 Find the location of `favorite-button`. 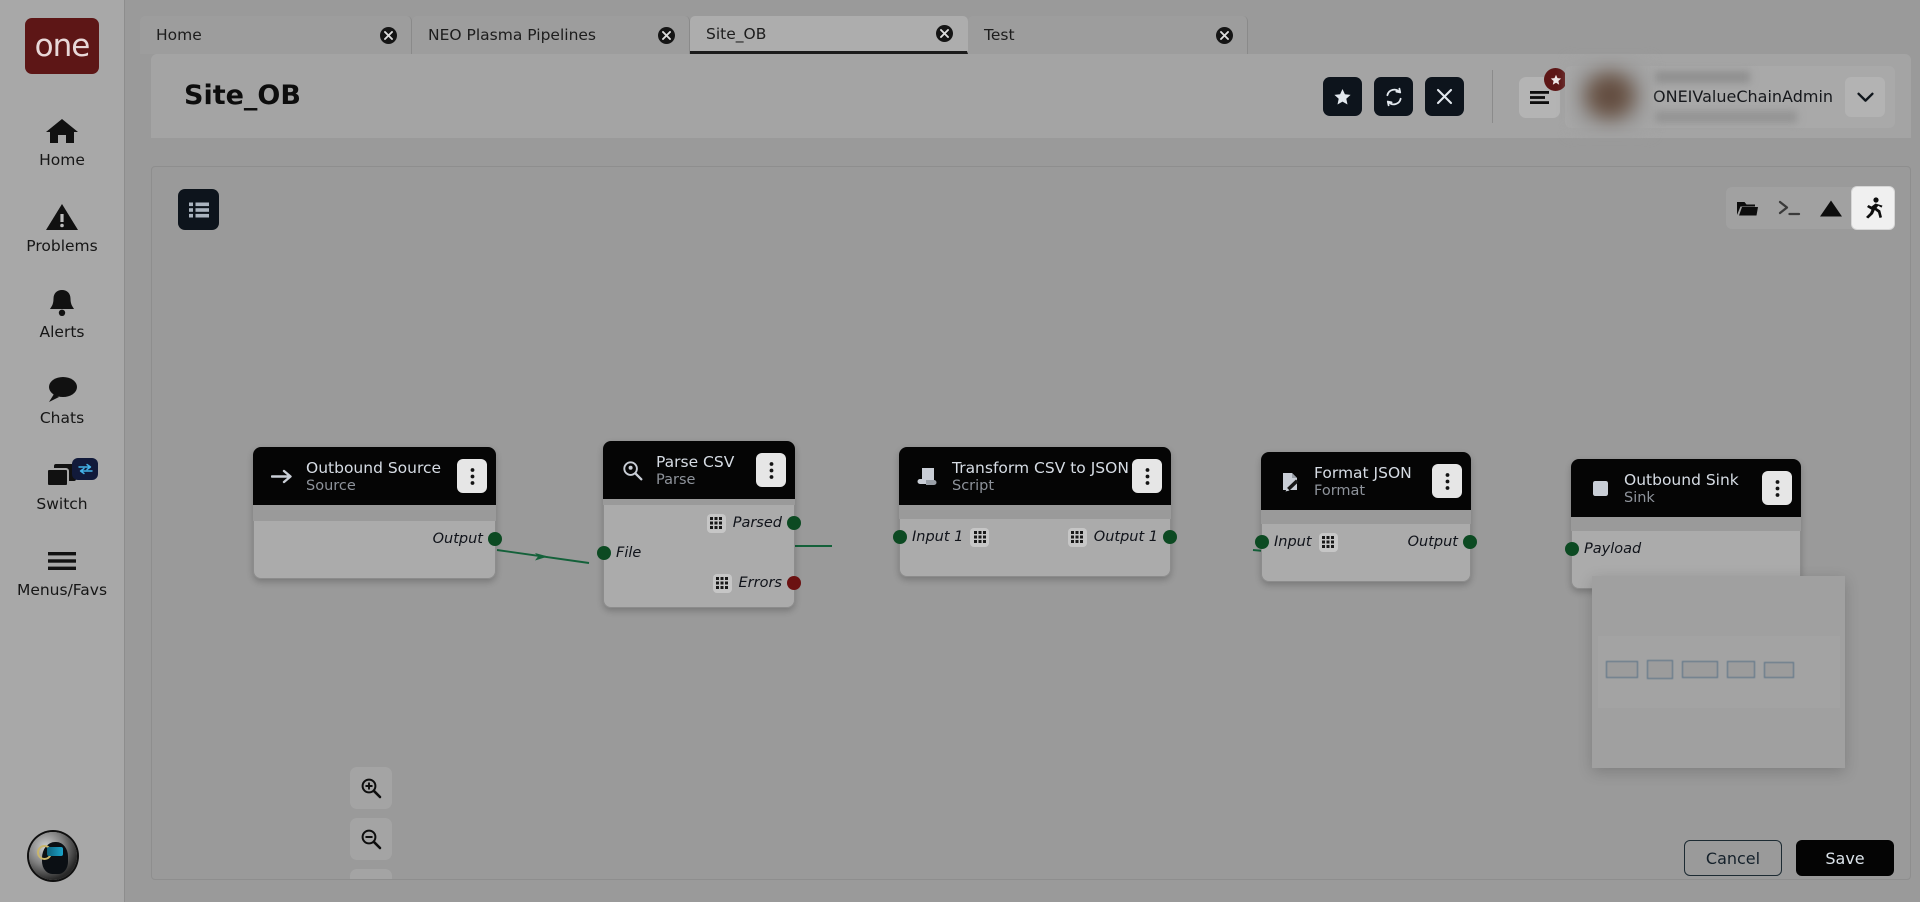

favorite-button is located at coordinates (1342, 96).